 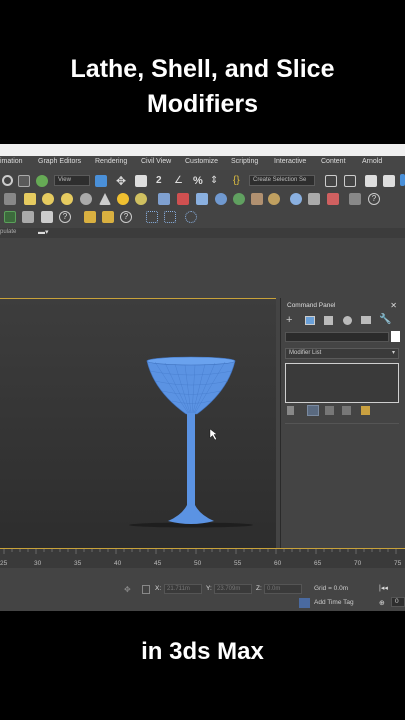 What do you see at coordinates (122, 181) in the screenshot?
I see `move-icon: ✥` at bounding box center [122, 181].